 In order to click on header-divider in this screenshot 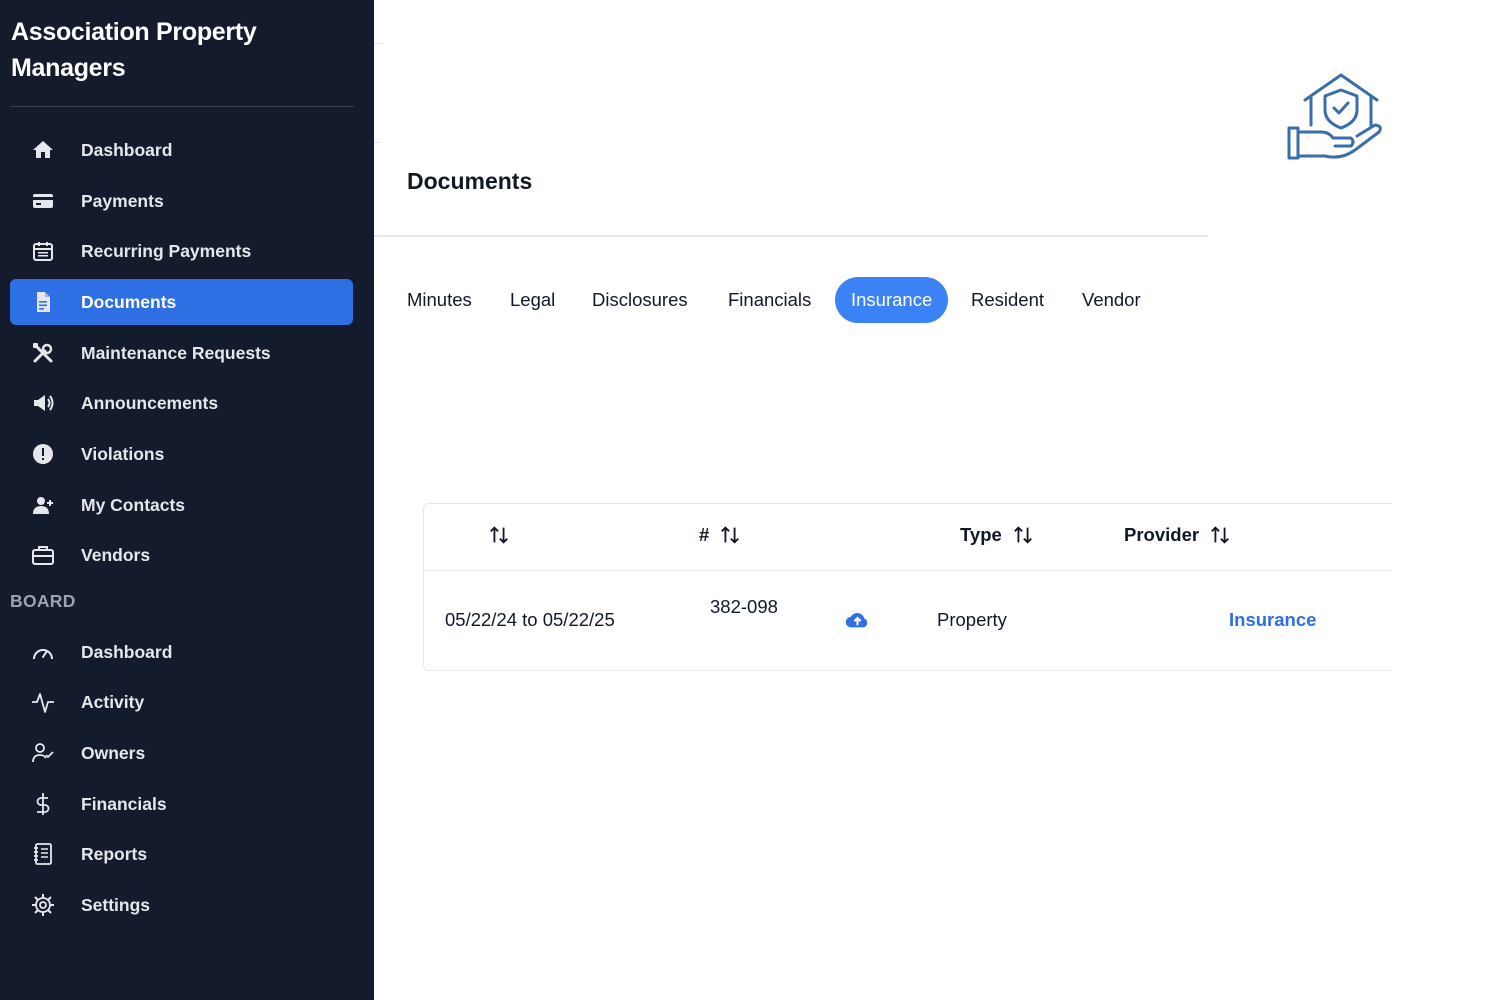, I will do `click(791, 236)`.